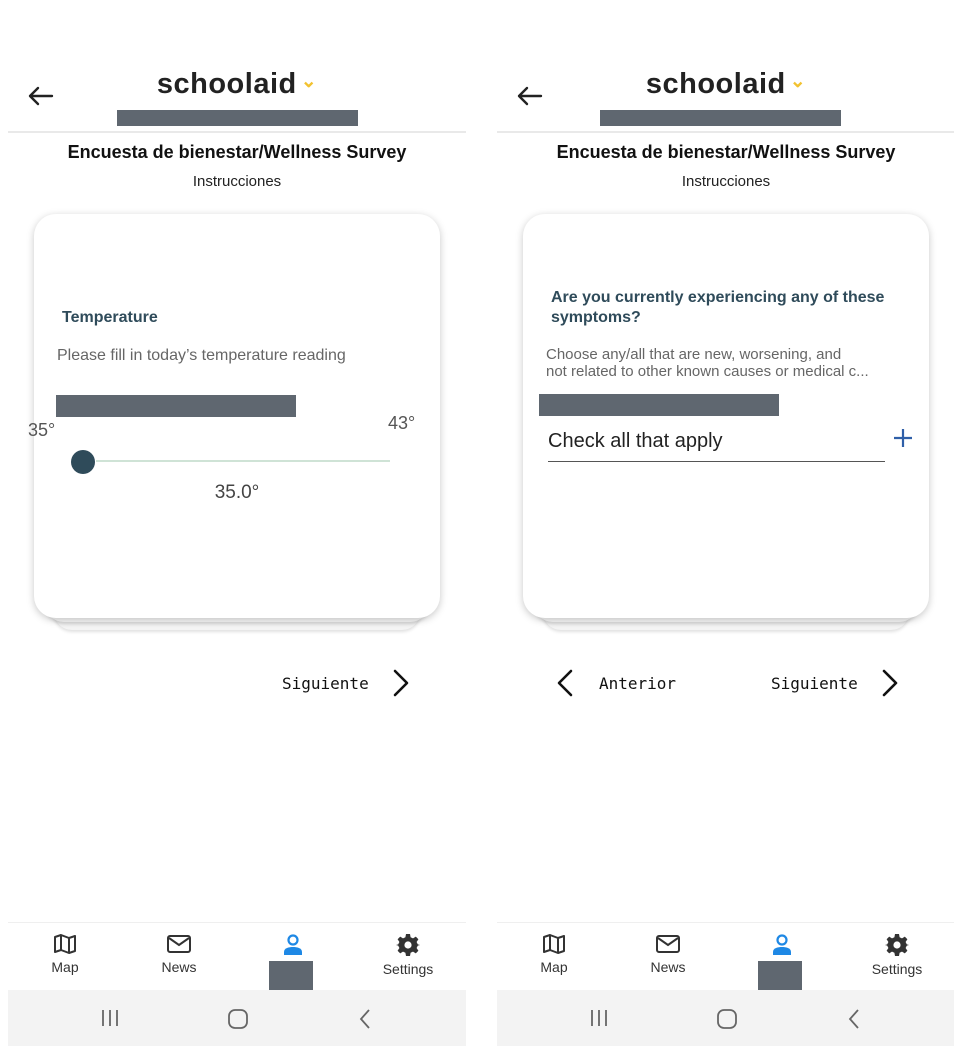  Describe the element at coordinates (110, 317) in the screenshot. I see `question-title: Temperature` at that location.